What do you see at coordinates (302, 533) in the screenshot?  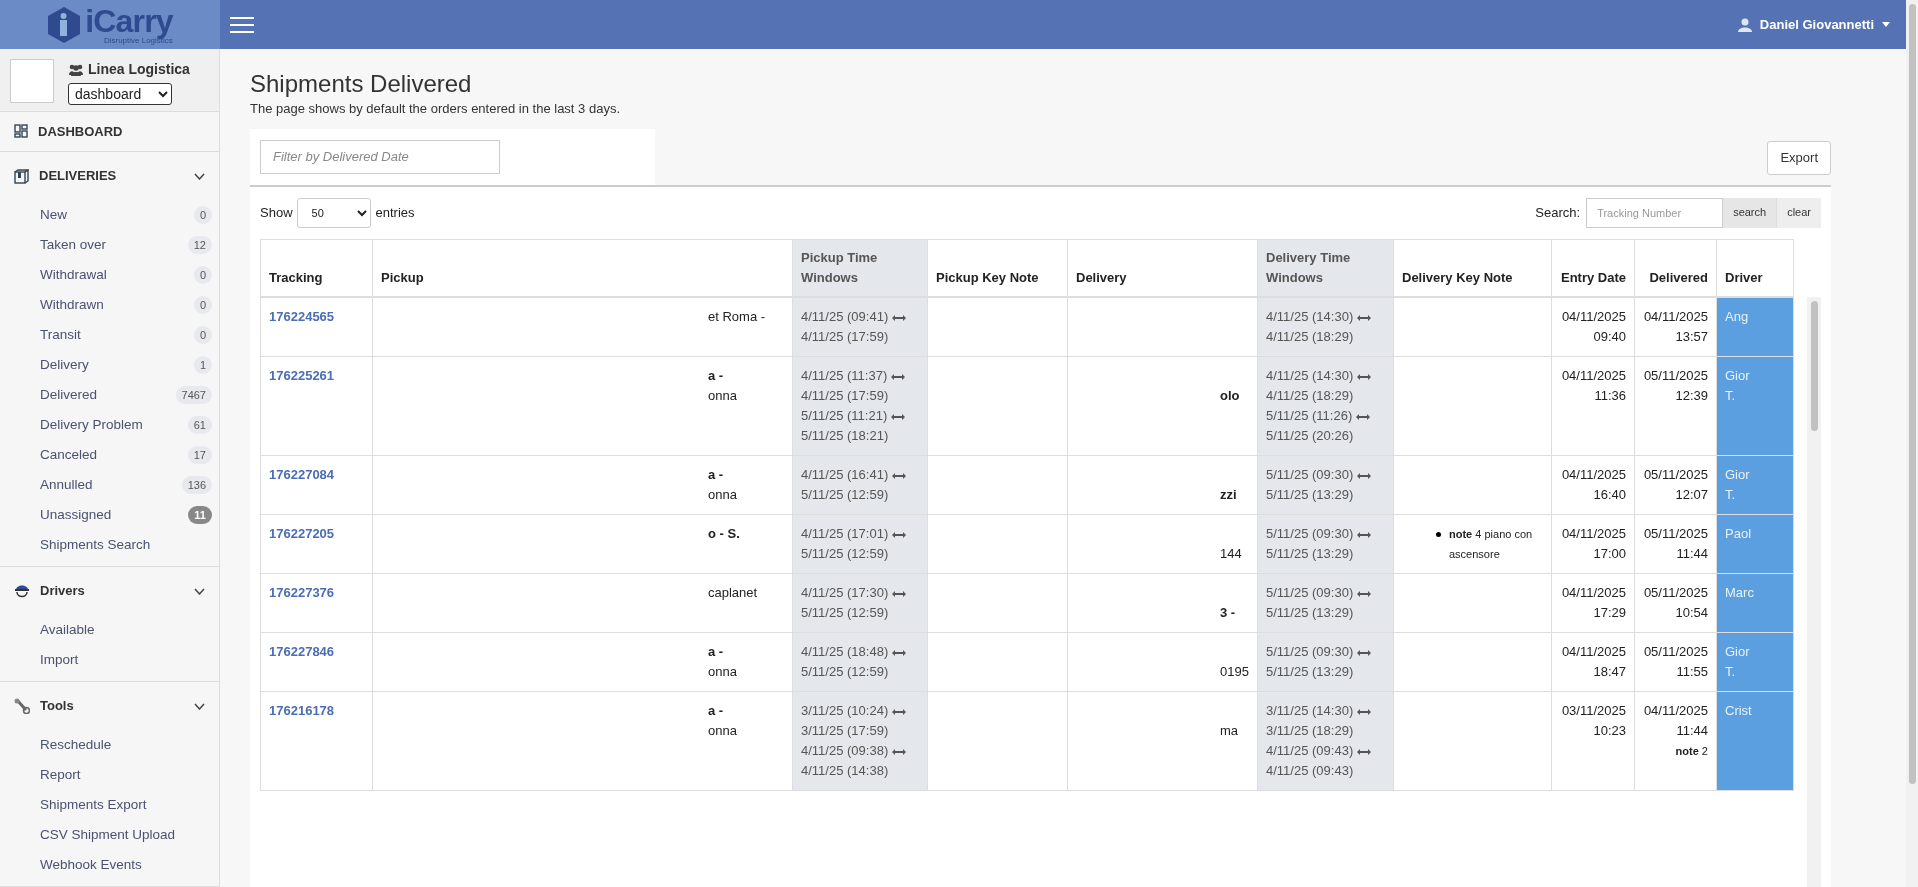 I see `tracking-link: 176227205` at bounding box center [302, 533].